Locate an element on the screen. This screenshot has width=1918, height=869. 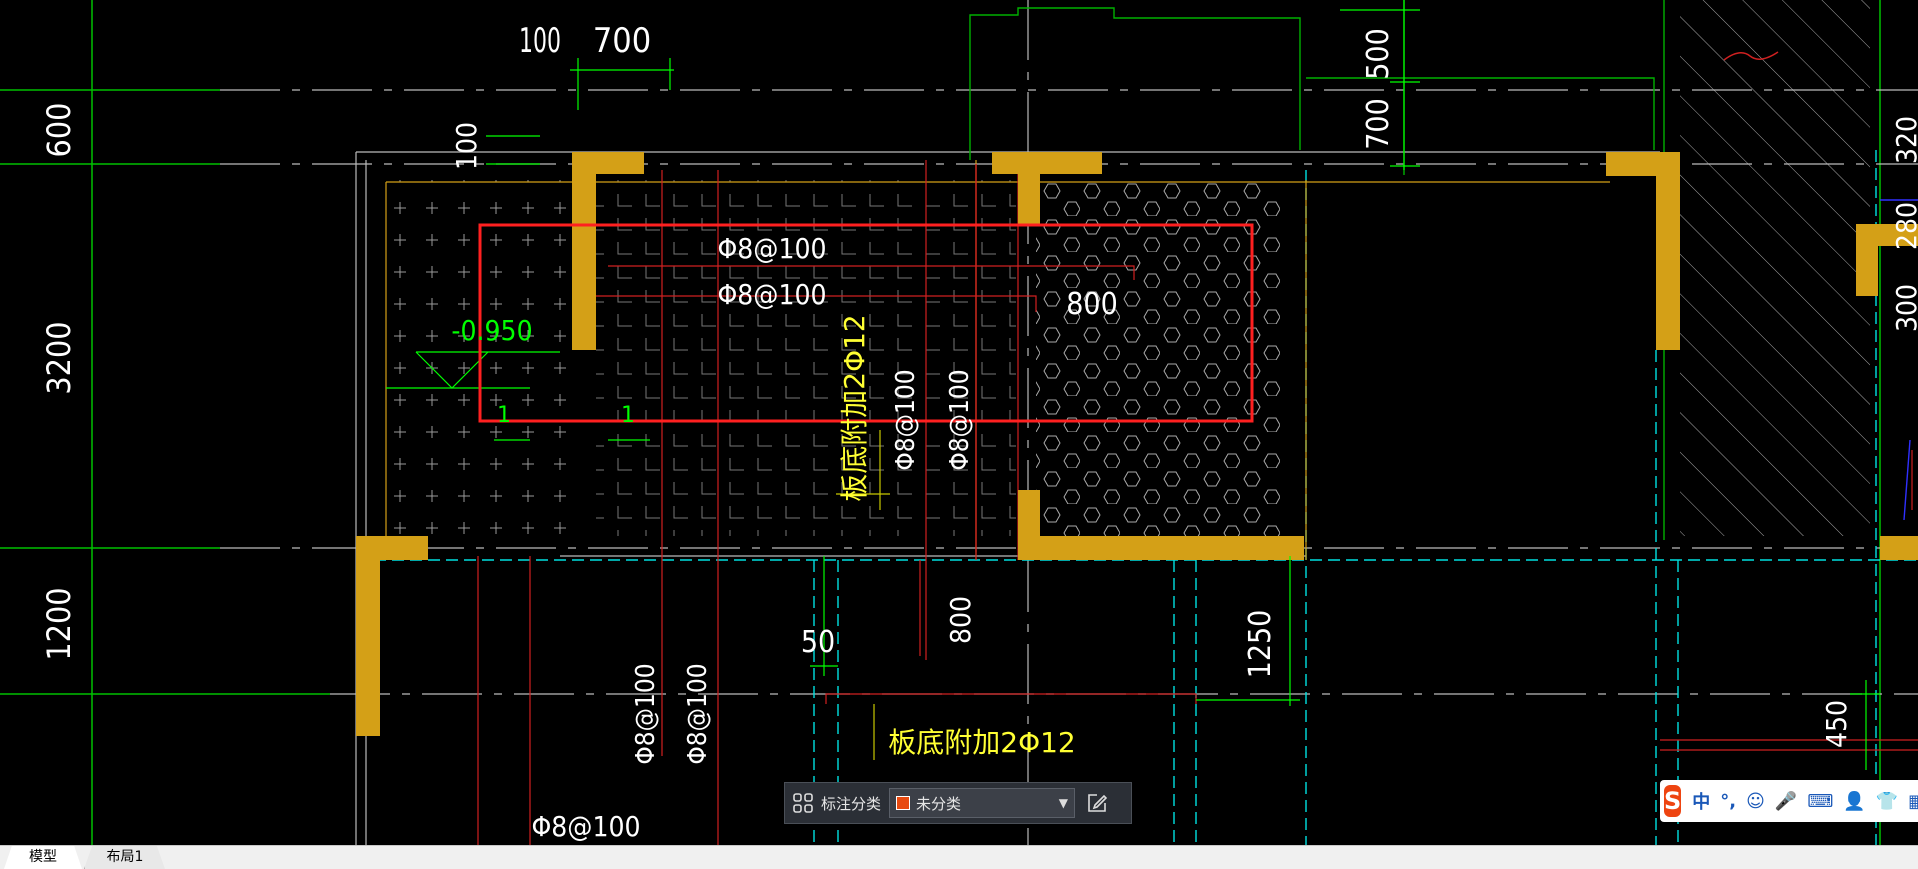
rebar-vert2: Φ8@100 is located at coordinates (960, 419).